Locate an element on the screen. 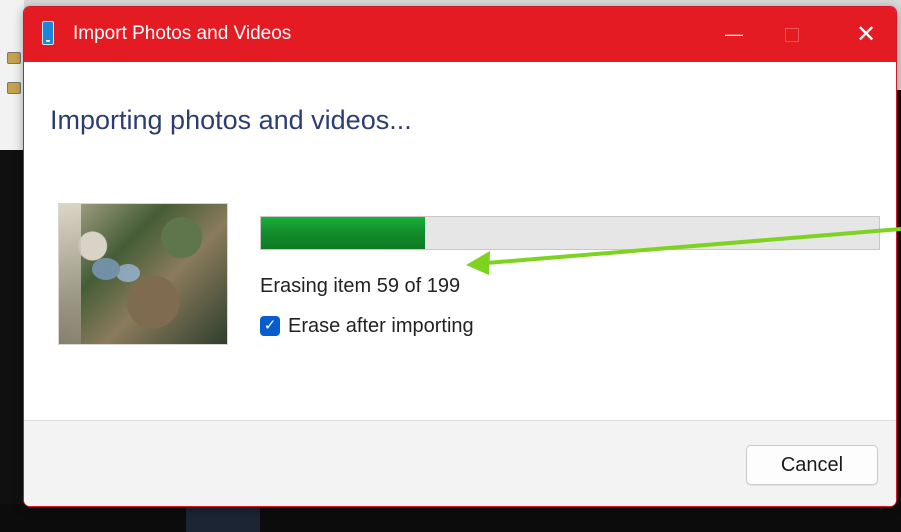 The image size is (901, 532). background-dark-left is located at coordinates (12, 341).